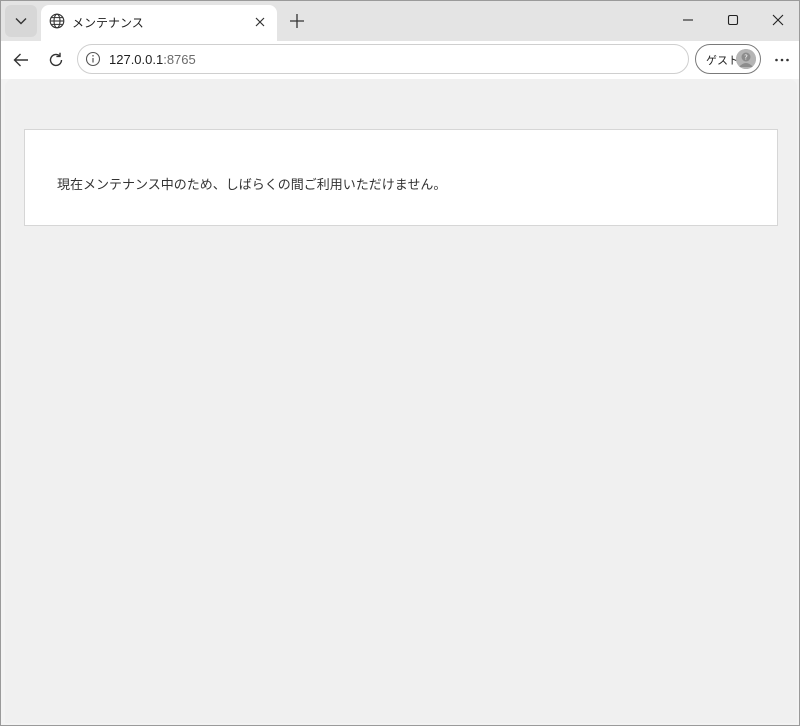  I want to click on info-icon, so click(93, 59).